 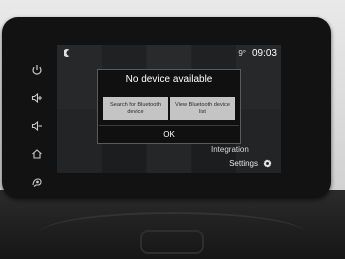 I want to click on settings-label: Settings, so click(x=243, y=163).